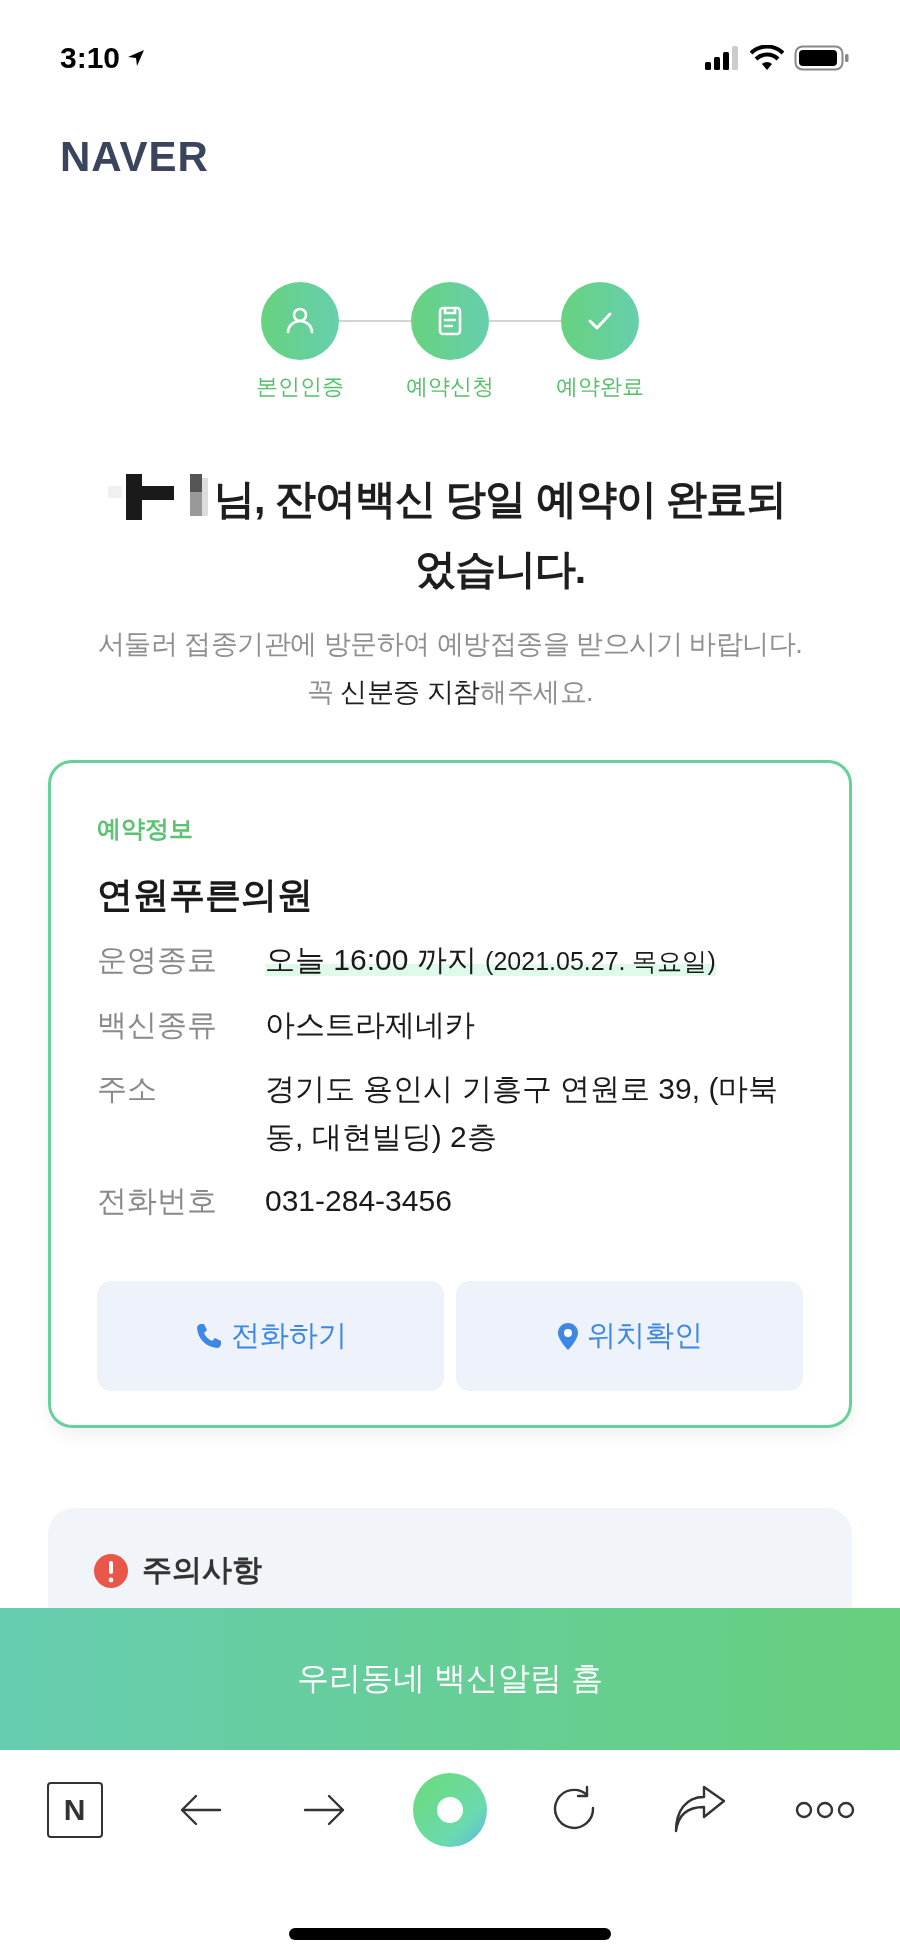  Describe the element at coordinates (822, 58) in the screenshot. I see `battery-icon` at that location.